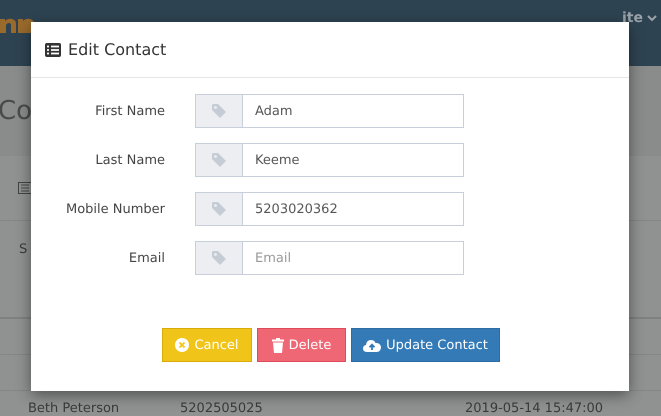  What do you see at coordinates (639, 18) in the screenshot?
I see `user-menu: ite` at bounding box center [639, 18].